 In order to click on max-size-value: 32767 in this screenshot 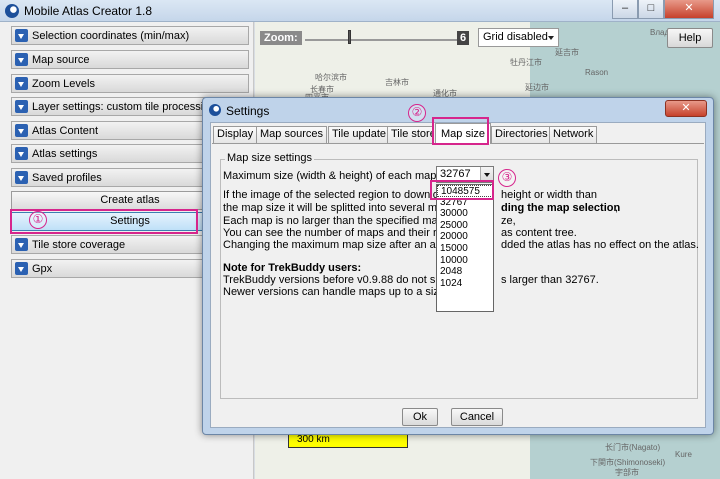, I will do `click(455, 174)`.